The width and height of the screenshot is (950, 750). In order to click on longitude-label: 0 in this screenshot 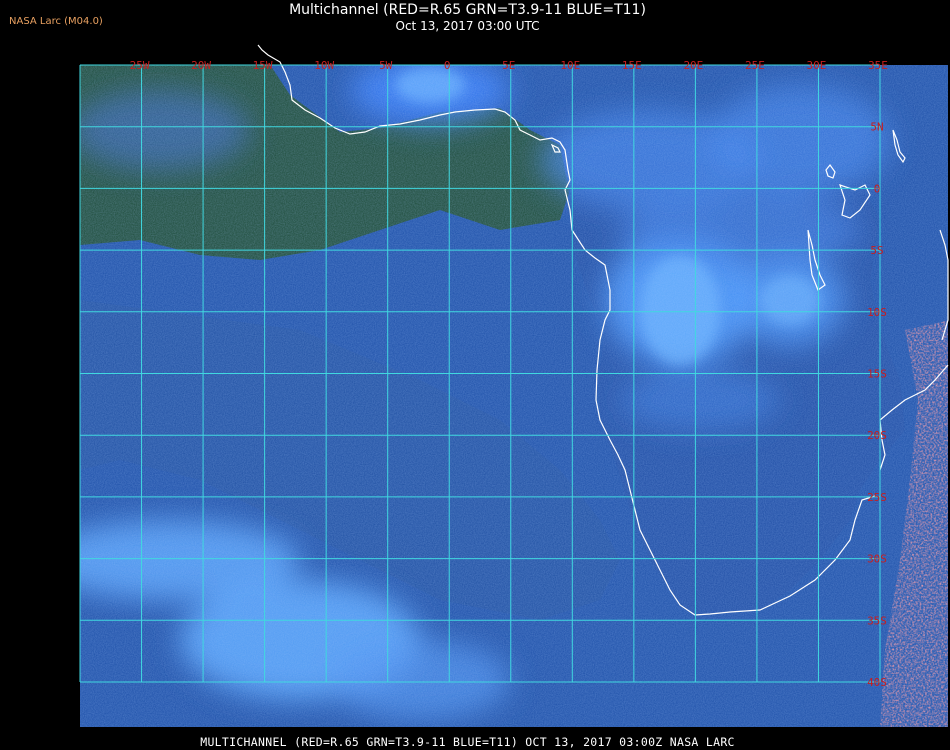, I will do `click(447, 65)`.